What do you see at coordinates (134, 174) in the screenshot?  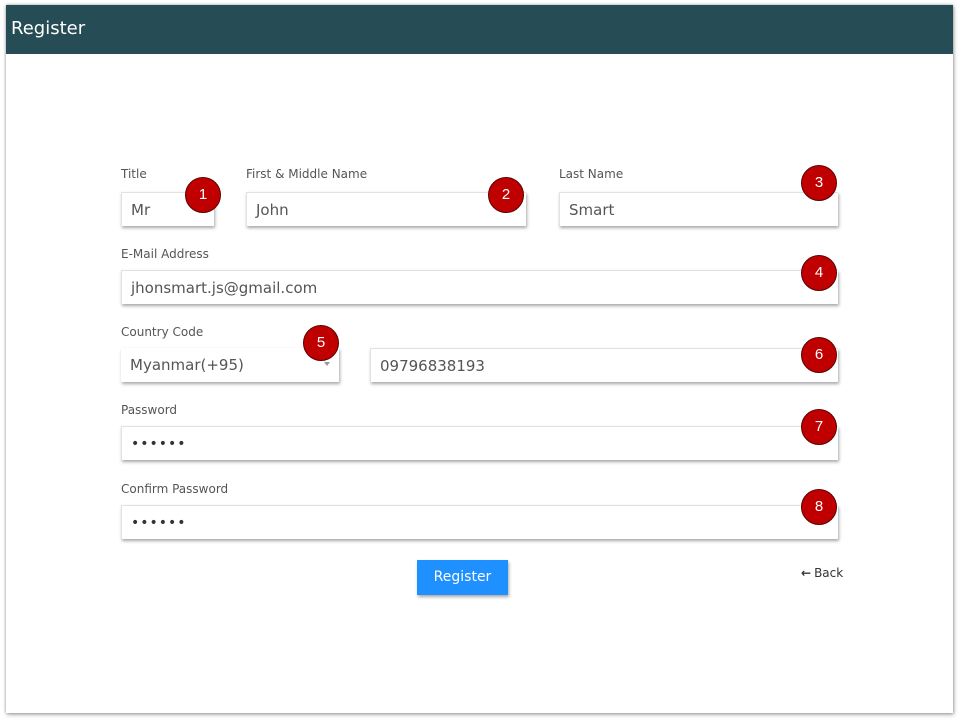 I see `title-label: Title` at bounding box center [134, 174].